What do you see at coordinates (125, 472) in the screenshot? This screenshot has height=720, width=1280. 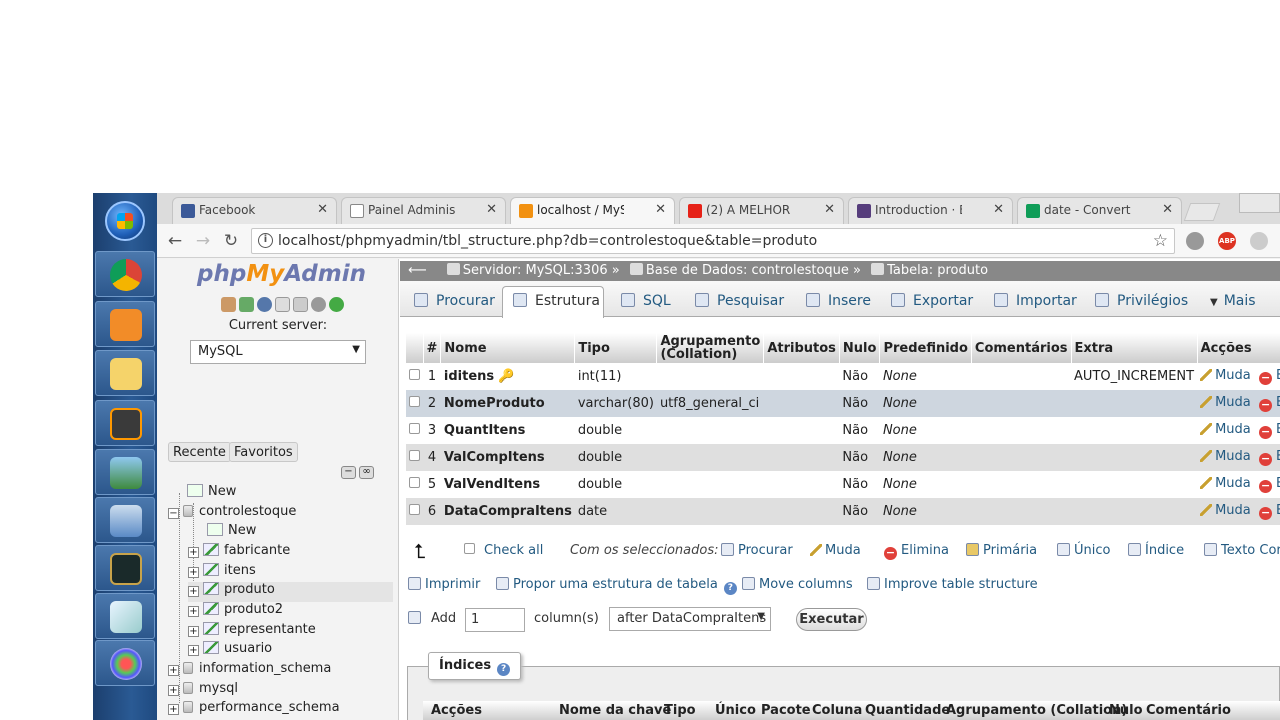 I see `photo-viewer-taskbar-icon` at bounding box center [125, 472].